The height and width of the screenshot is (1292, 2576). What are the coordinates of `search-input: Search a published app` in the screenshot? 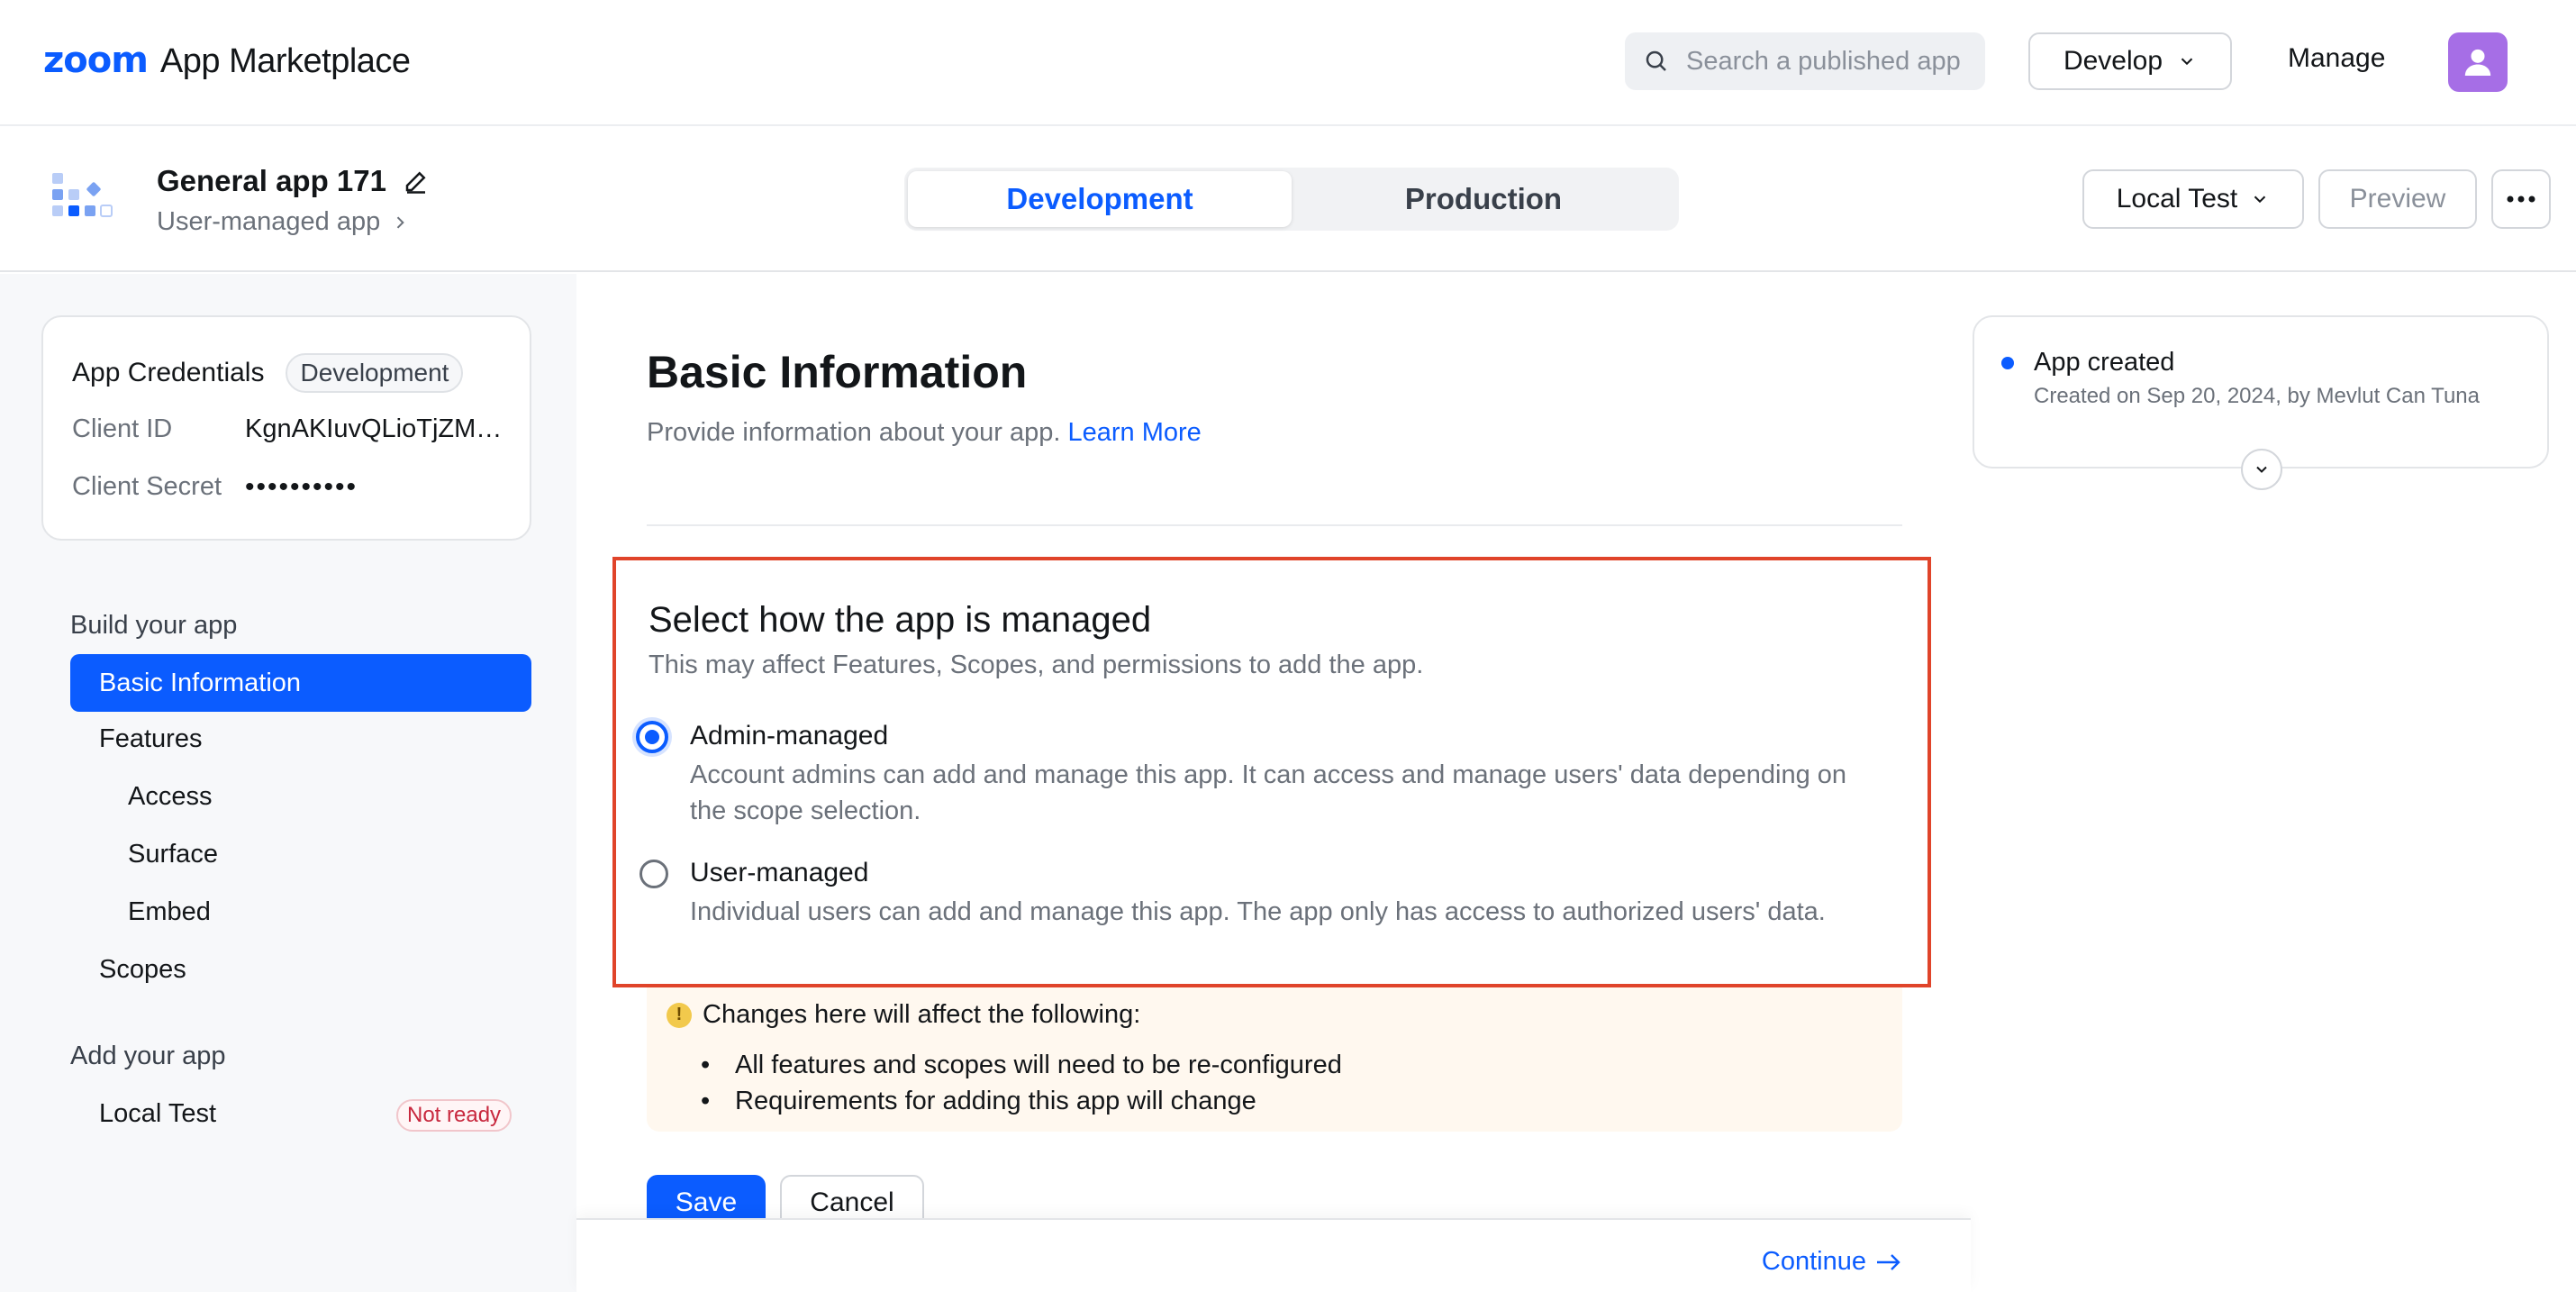 It's located at (1805, 61).